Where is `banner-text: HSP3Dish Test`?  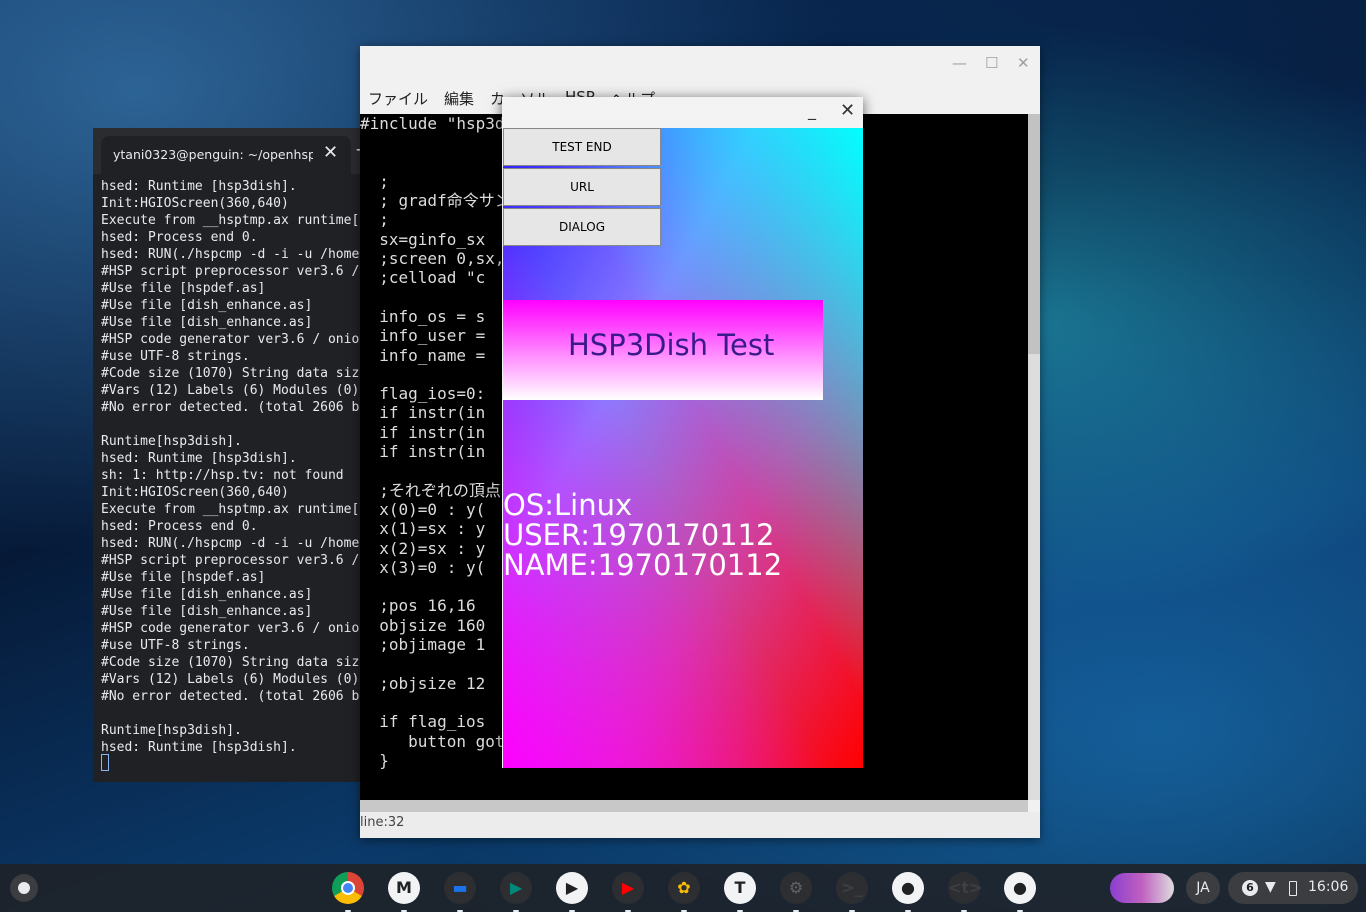
banner-text: HSP3Dish Test is located at coordinates (671, 345).